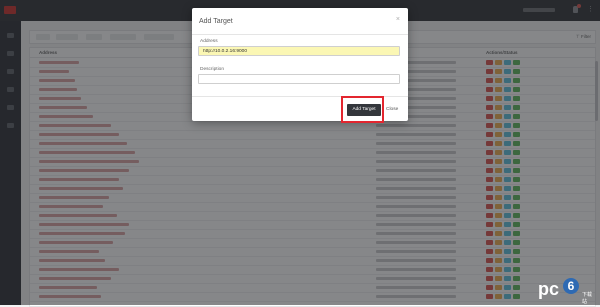 This screenshot has height=307, width=600. Describe the element at coordinates (398, 19) in the screenshot. I see `close-icon: ×` at that location.